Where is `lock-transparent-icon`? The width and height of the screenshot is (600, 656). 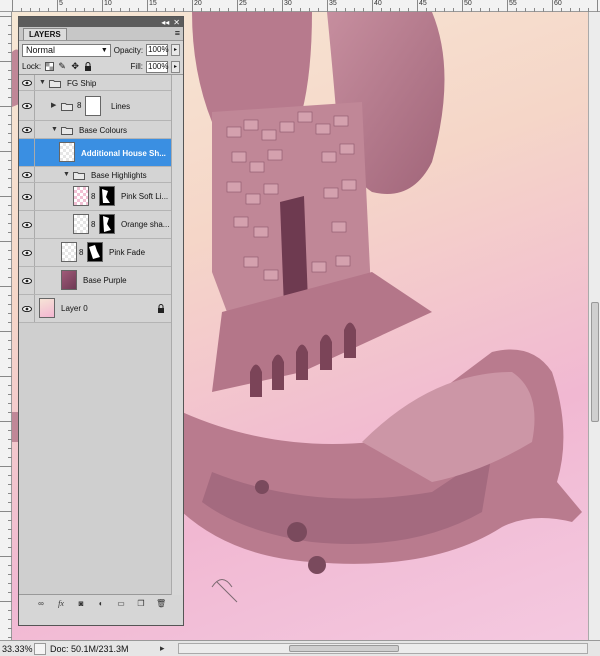 lock-transparent-icon is located at coordinates (49, 67).